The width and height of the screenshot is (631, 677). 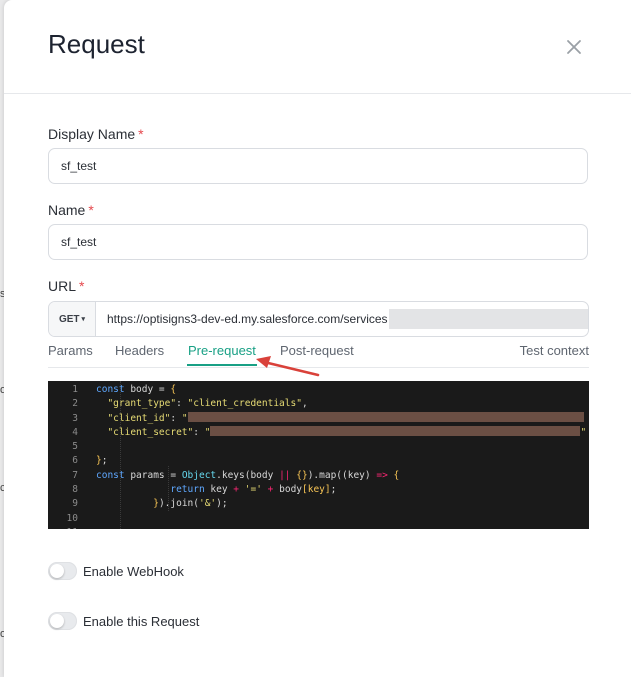 What do you see at coordinates (75, 490) in the screenshot?
I see `line-number: 8` at bounding box center [75, 490].